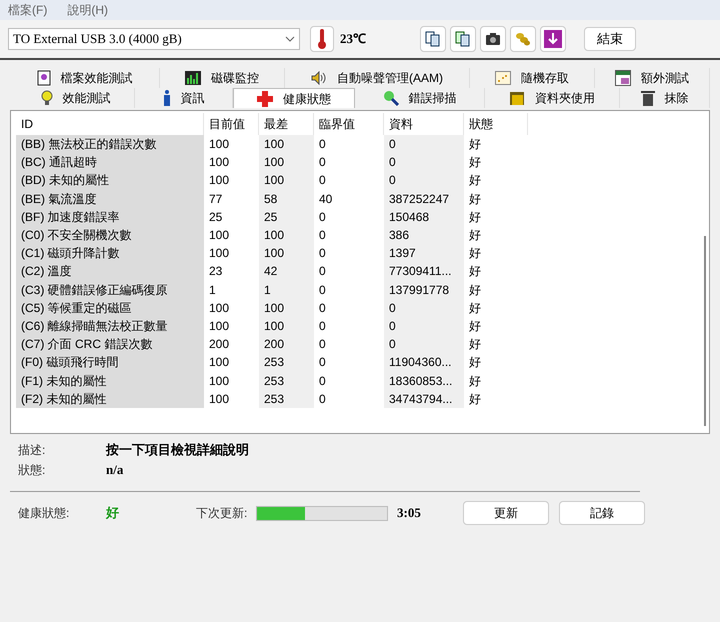 The image size is (720, 622). I want to click on menu-item: 檔案(F), so click(28, 10).